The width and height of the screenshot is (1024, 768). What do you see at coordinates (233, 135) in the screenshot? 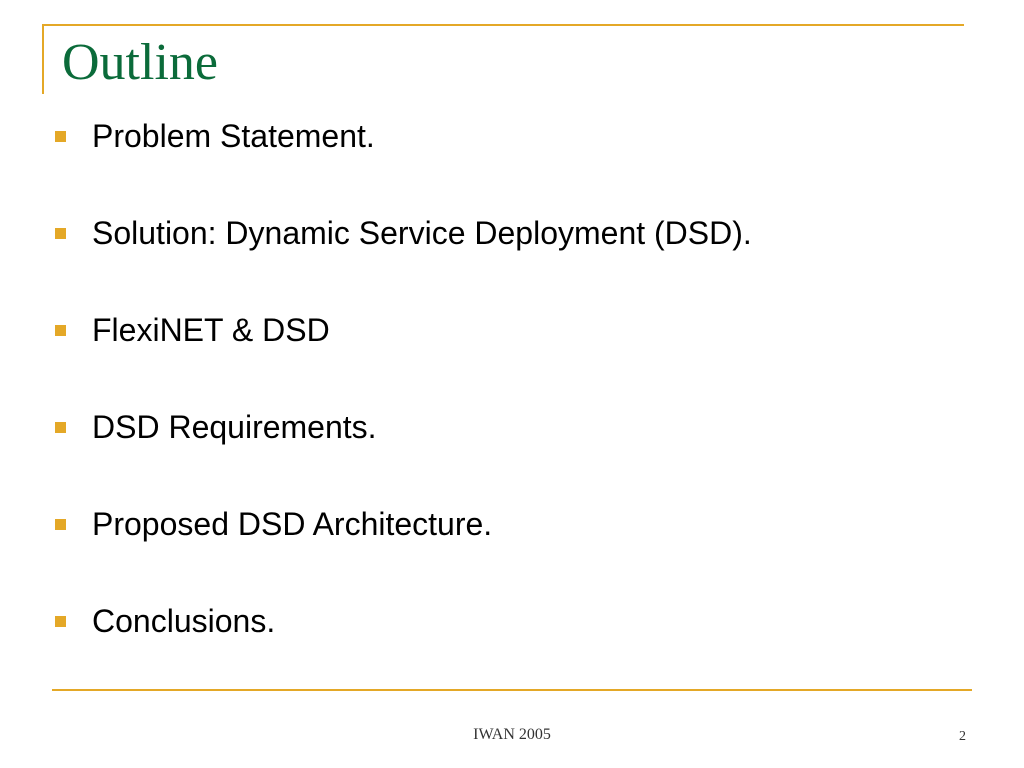
I see `bullet-text: Problem Statement.` at bounding box center [233, 135].